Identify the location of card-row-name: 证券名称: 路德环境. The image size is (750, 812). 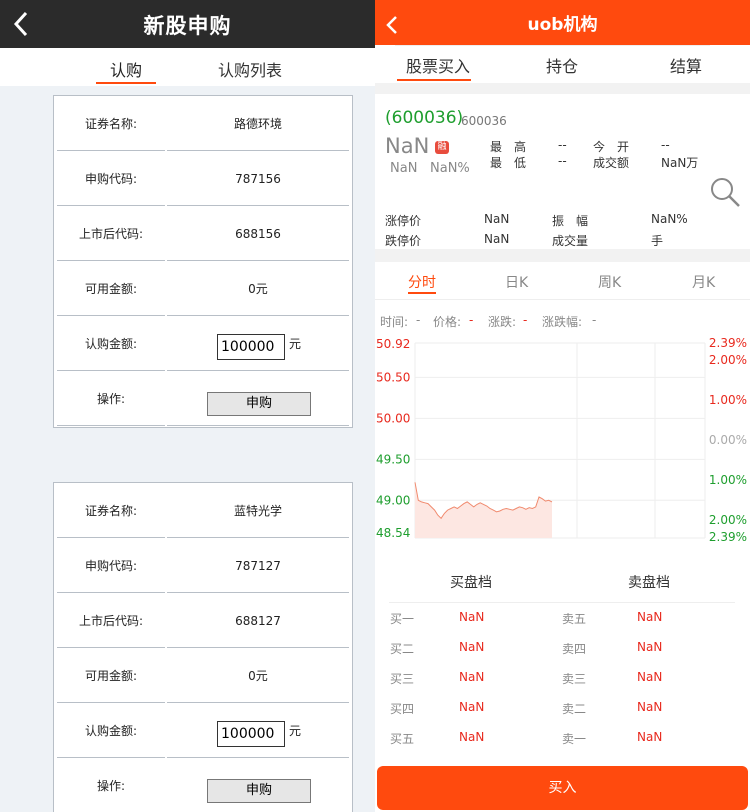
(203, 125).